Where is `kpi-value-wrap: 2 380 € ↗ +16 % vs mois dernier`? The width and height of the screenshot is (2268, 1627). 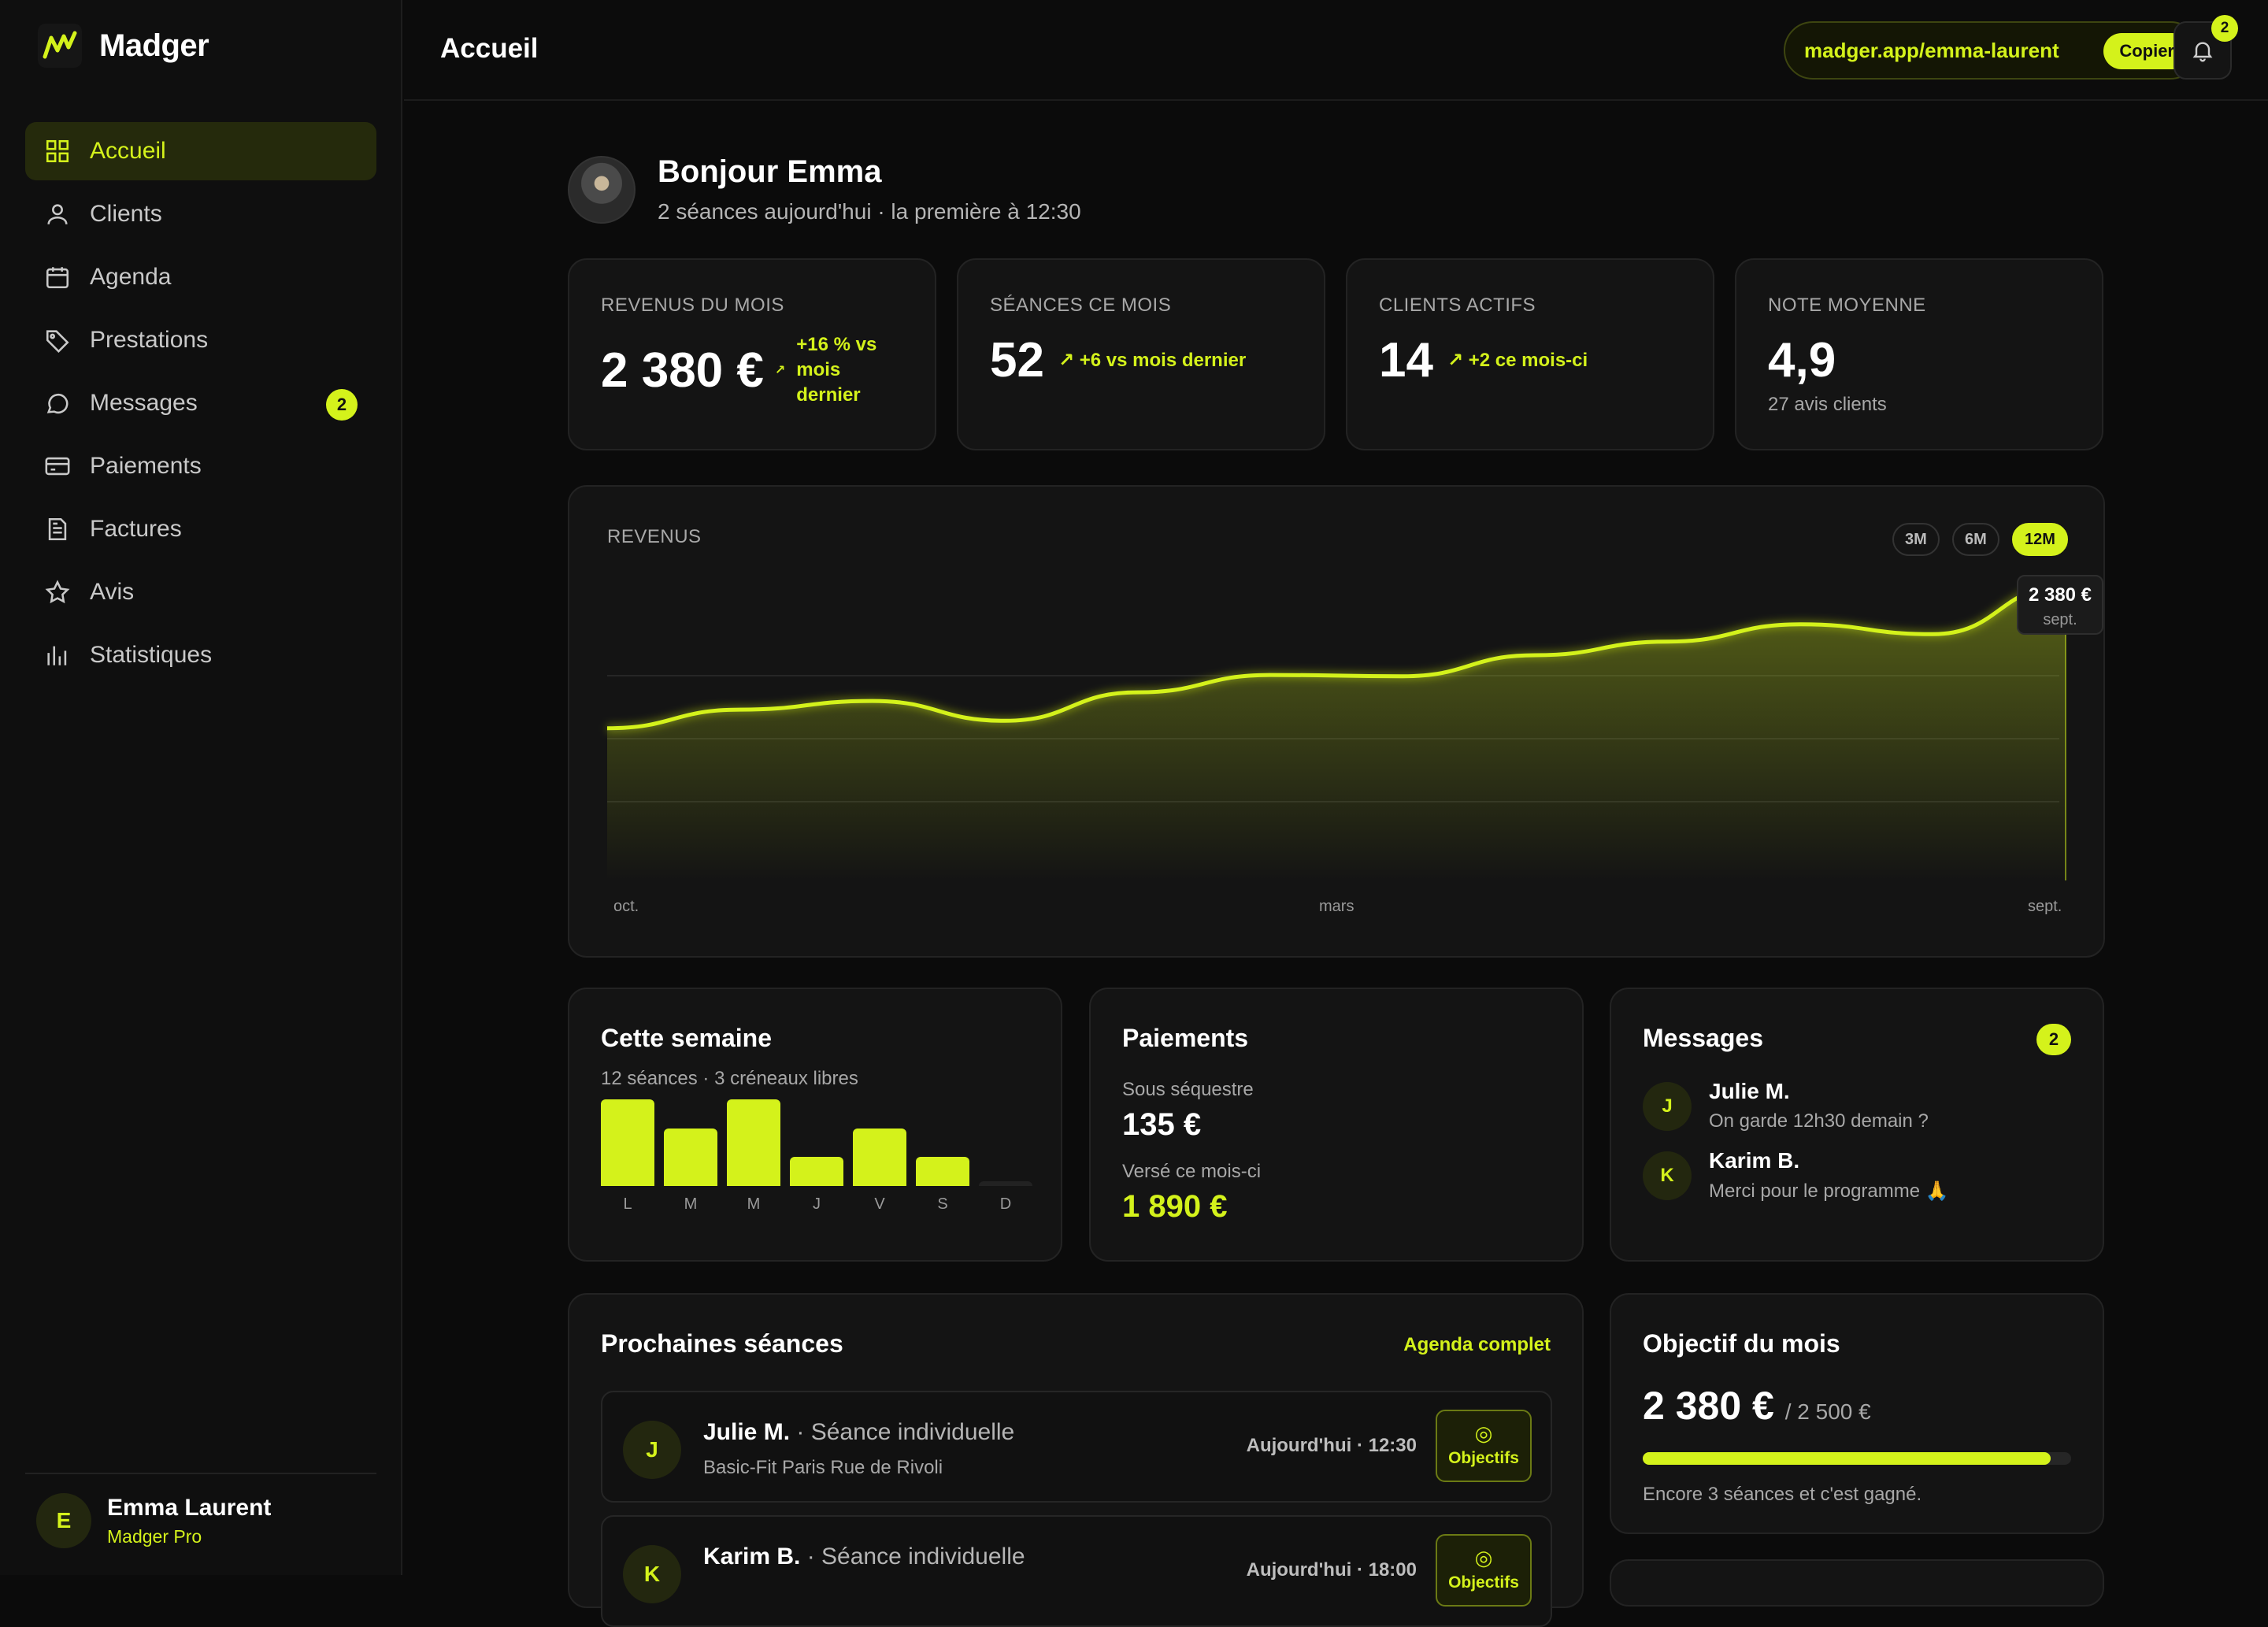
kpi-value-wrap: 2 380 € ↗ +16 % vs mois dernier is located at coordinates (738, 370).